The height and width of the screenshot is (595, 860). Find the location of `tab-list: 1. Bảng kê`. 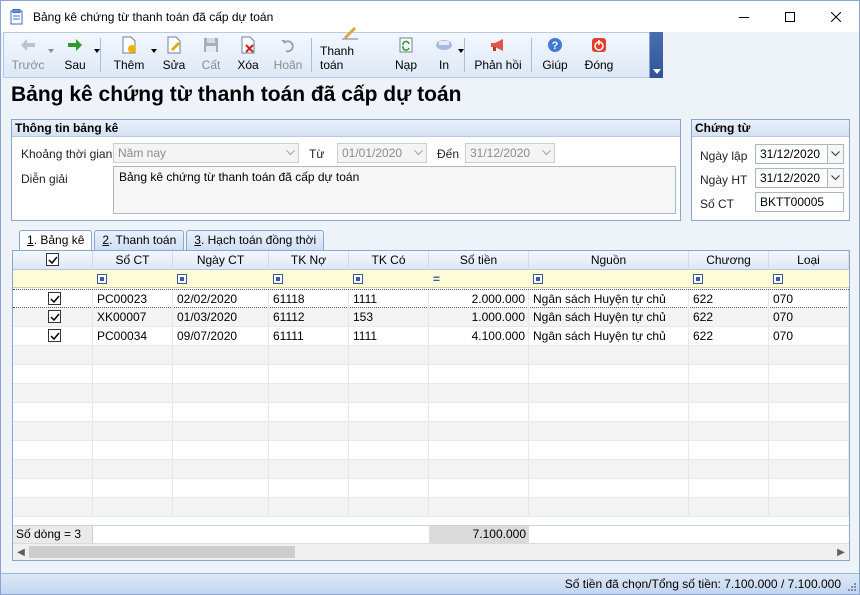

tab-list: 1. Bảng kê is located at coordinates (56, 240).